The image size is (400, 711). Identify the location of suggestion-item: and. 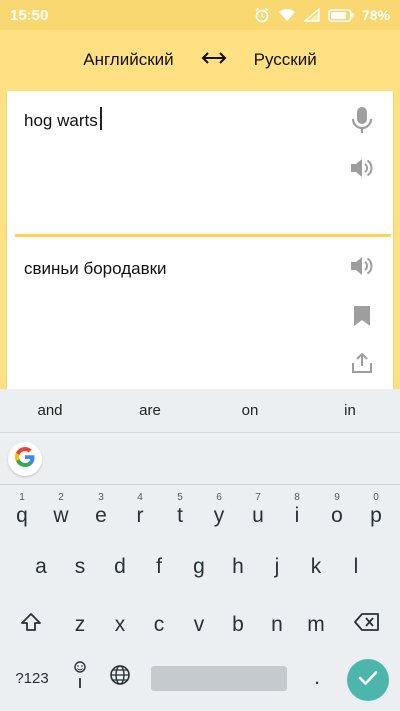
(50, 410).